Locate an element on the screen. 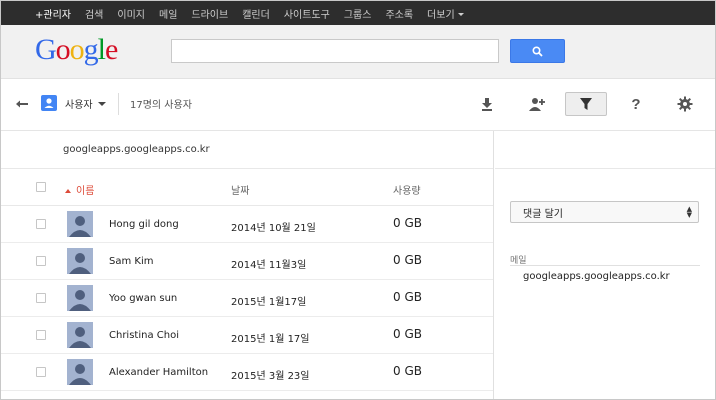 The image size is (716, 400). settings-button is located at coordinates (685, 104).